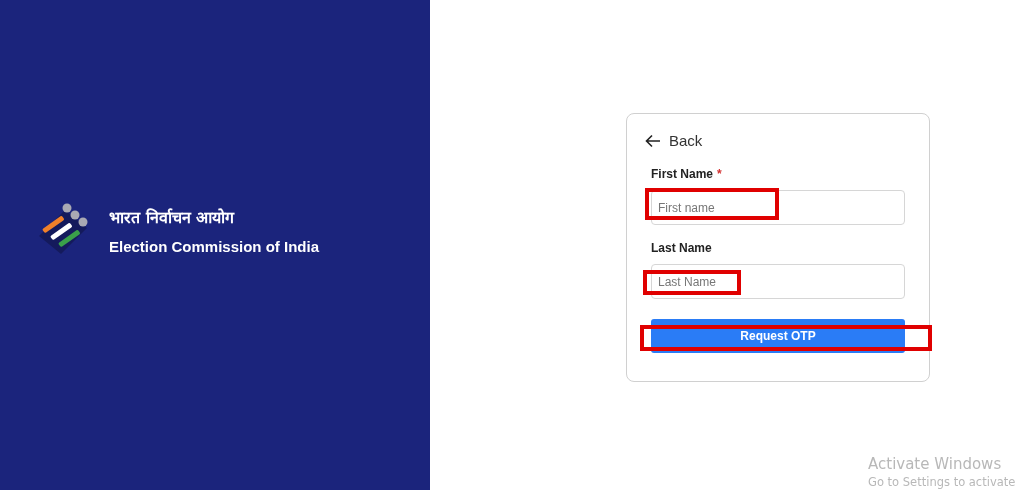  I want to click on text-field: First name, so click(778, 207).